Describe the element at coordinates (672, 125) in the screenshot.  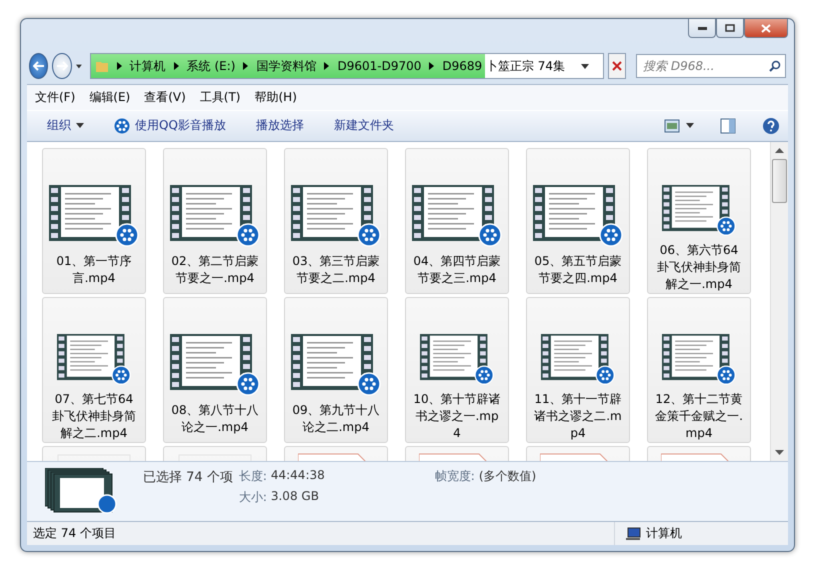
I see `view-icon` at that location.